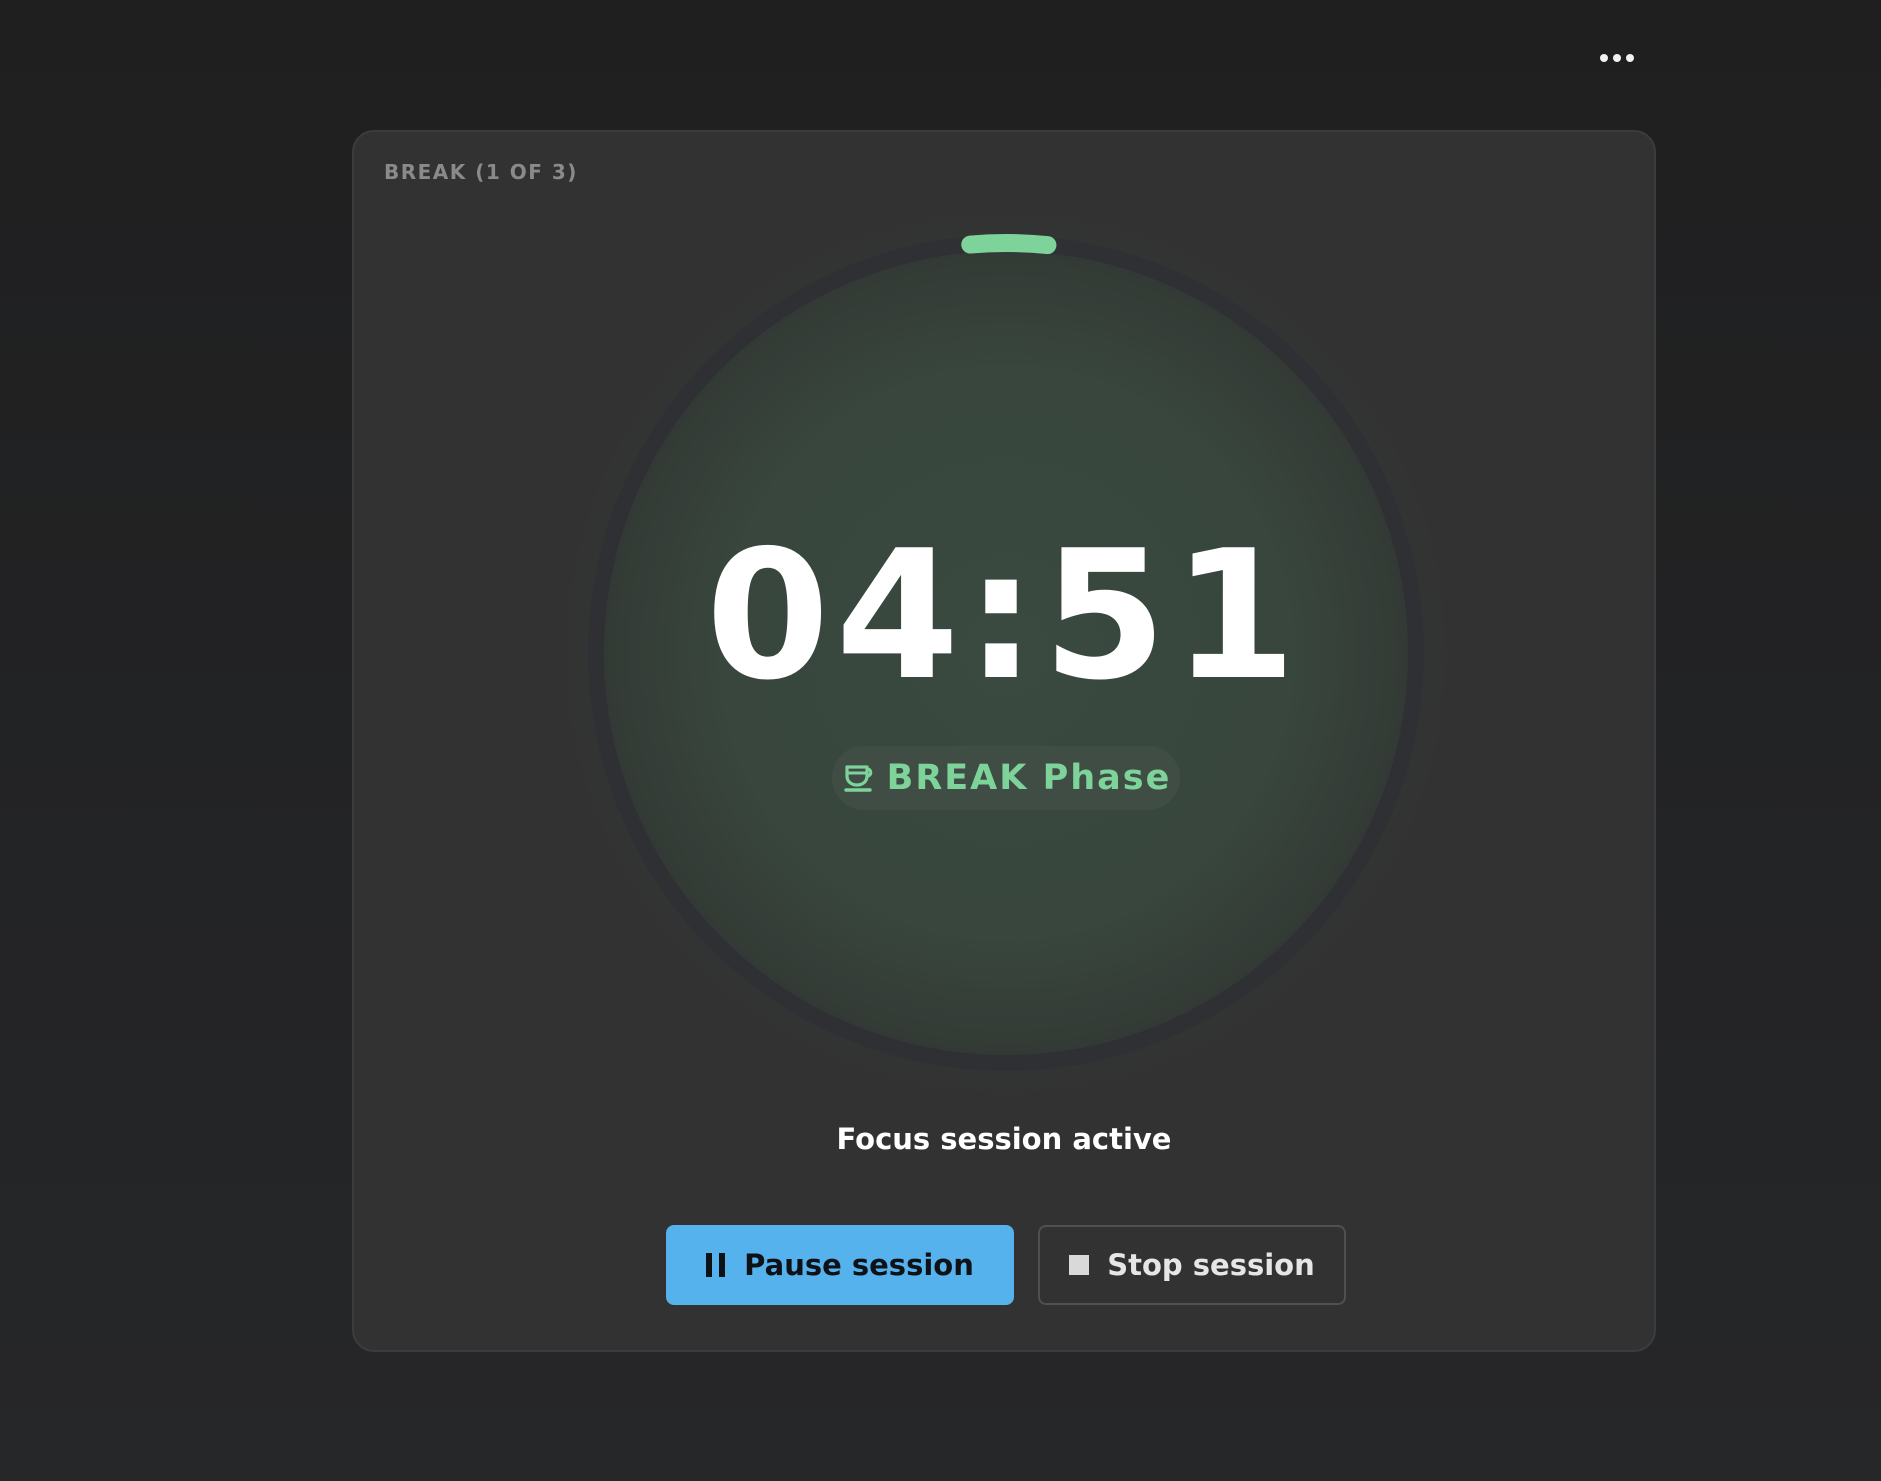  I want to click on pause-session-label: Pause session, so click(859, 1265).